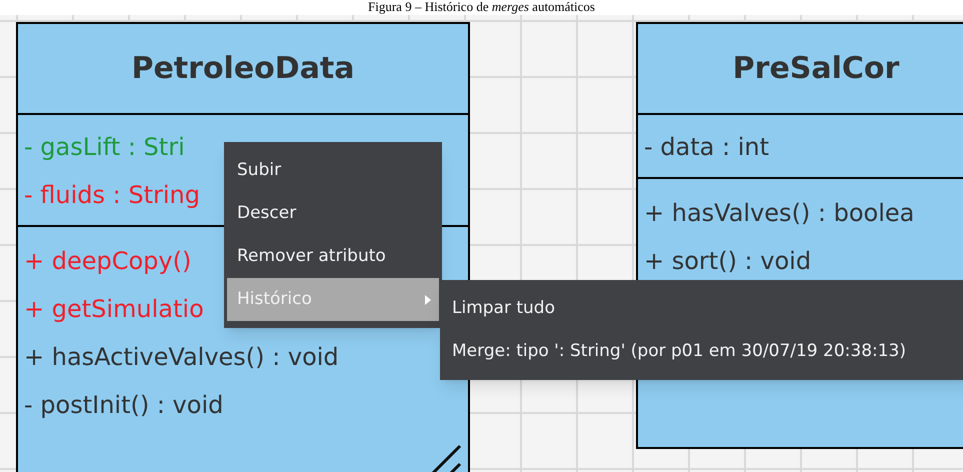 The height and width of the screenshot is (472, 963). I want to click on submenu-arrow-icon, so click(428, 299).